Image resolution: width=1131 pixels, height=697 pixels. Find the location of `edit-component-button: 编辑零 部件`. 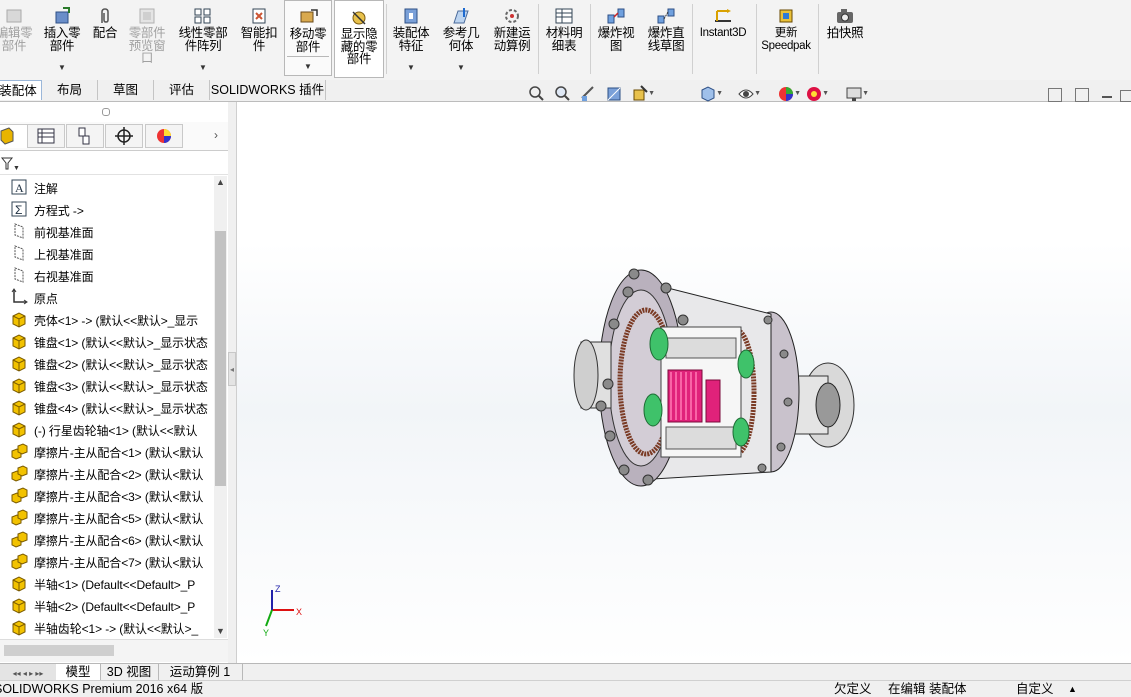

edit-component-button: 编辑零 部件 is located at coordinates (18, 39).